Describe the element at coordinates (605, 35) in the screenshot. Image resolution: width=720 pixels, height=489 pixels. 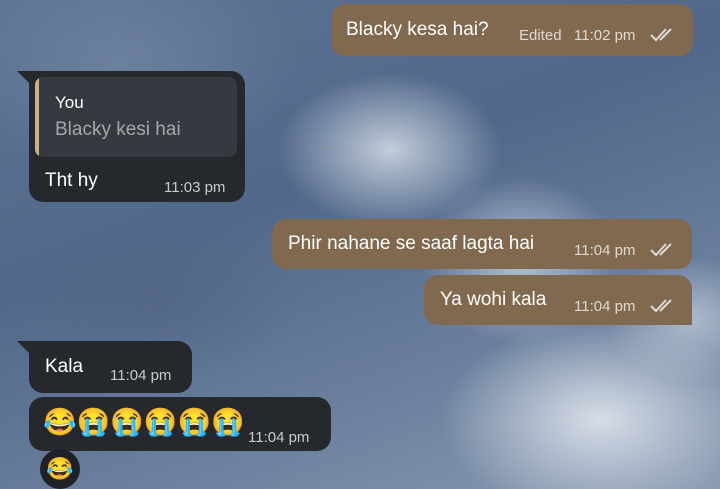
I see `message-time: 11:02 pm` at that location.